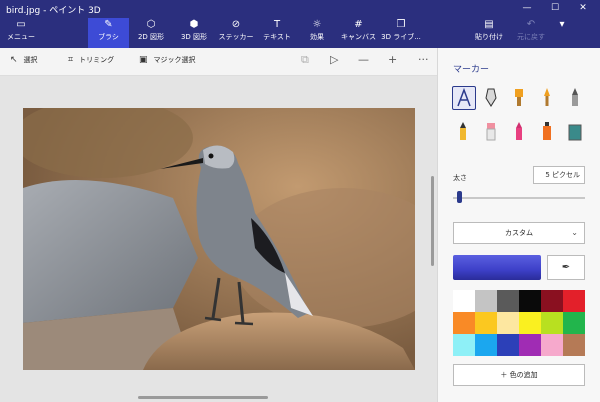 The height and width of the screenshot is (402, 600). Describe the element at coordinates (53, 11) in the screenshot. I see `window-title: bird.jpg - ペイント 3D` at that location.